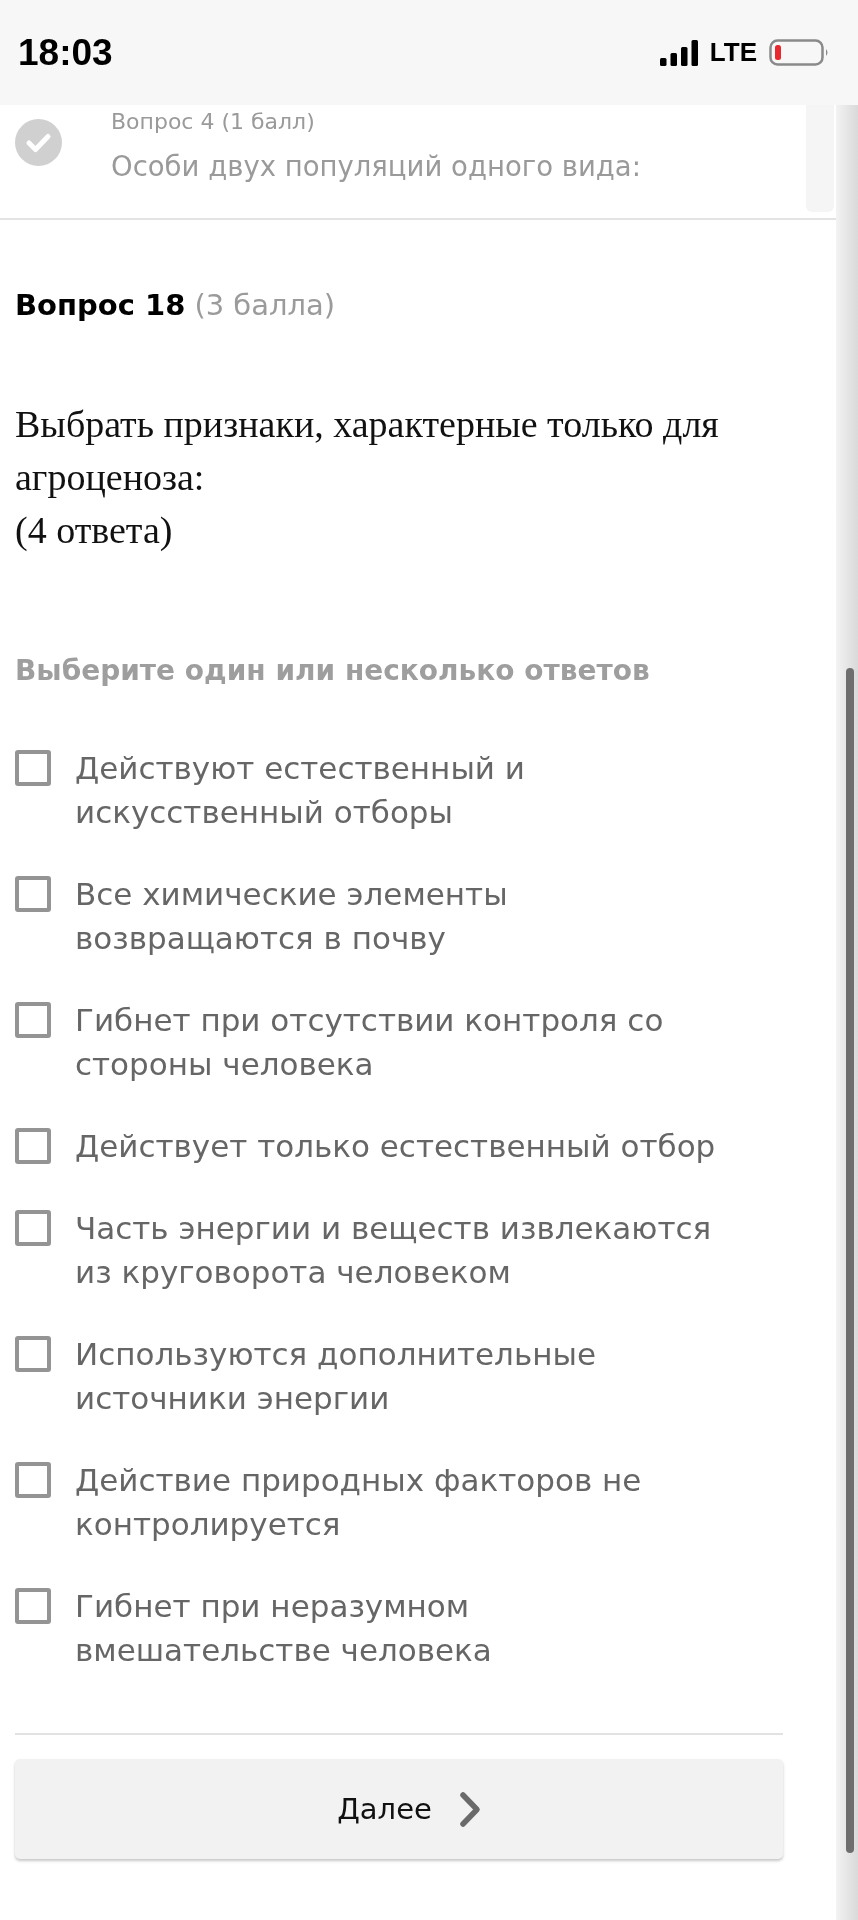  I want to click on option-label: Действие природных факторов не контролируется, so click(399, 1502).